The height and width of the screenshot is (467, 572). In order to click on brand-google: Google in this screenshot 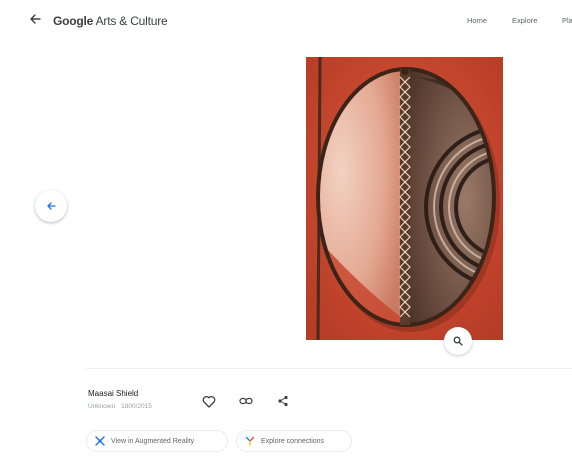, I will do `click(73, 21)`.